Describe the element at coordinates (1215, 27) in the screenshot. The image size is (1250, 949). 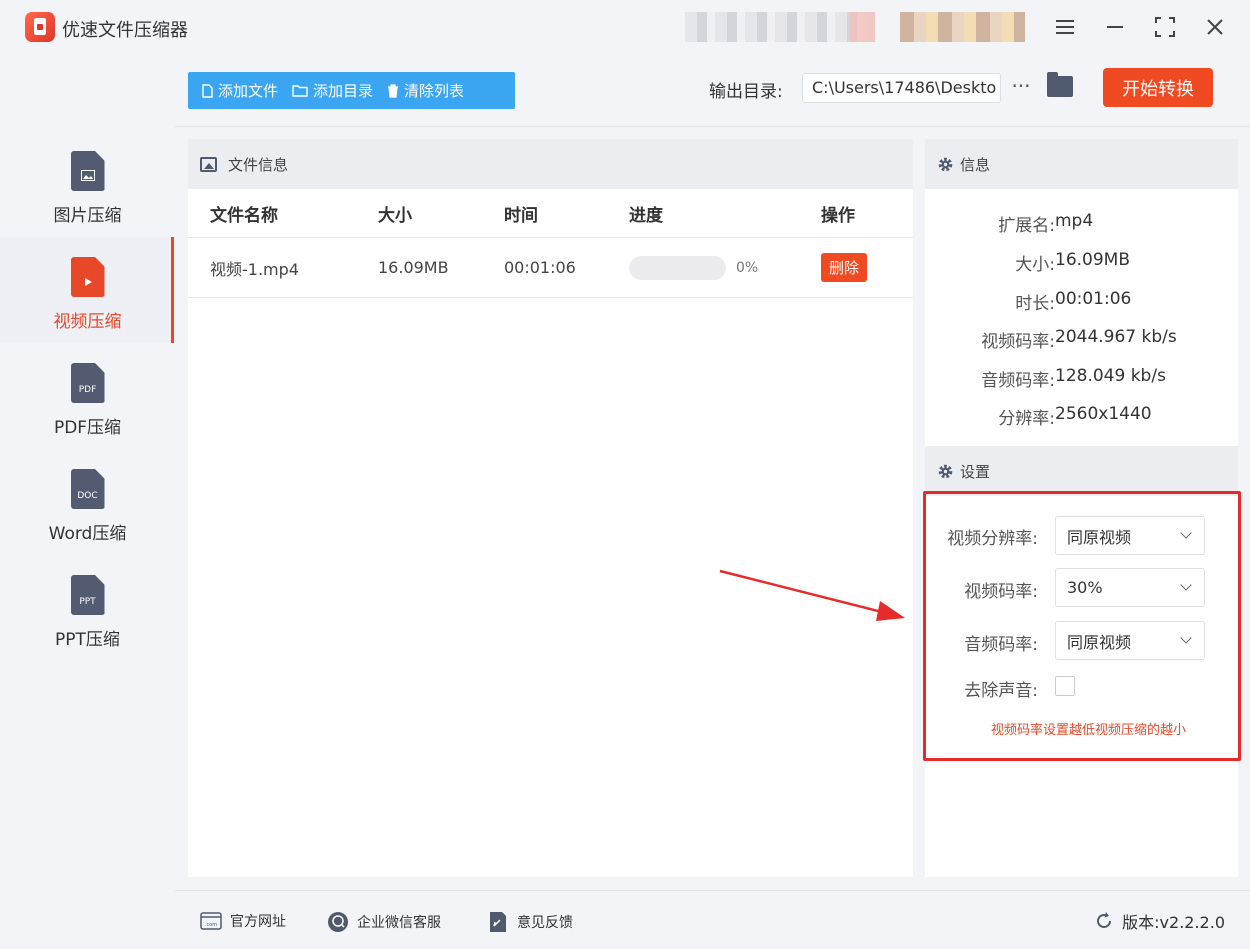
I see `close-icon` at that location.